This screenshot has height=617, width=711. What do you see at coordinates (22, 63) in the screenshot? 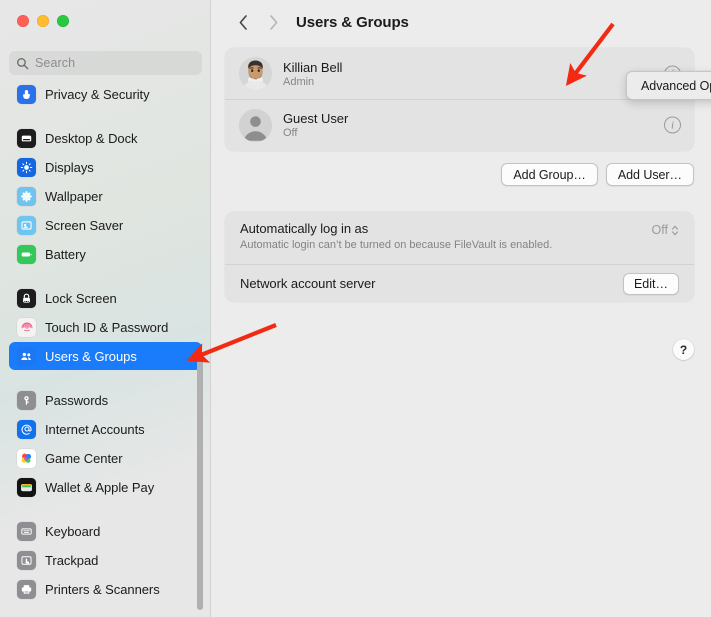
I see `search-icon` at bounding box center [22, 63].